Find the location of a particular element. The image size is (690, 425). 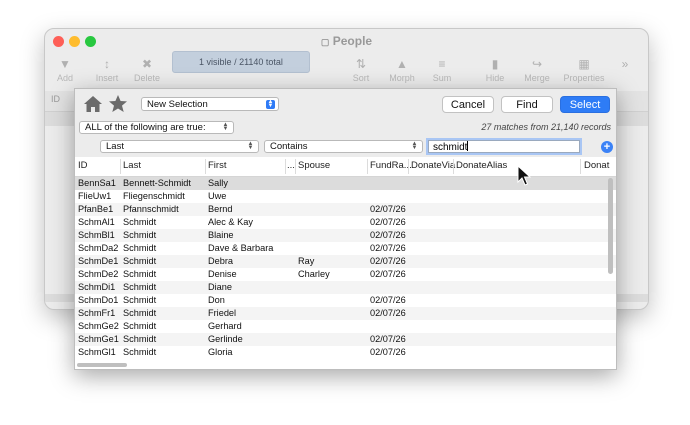

field-popup: Last ▲ ▼ is located at coordinates (179, 146).